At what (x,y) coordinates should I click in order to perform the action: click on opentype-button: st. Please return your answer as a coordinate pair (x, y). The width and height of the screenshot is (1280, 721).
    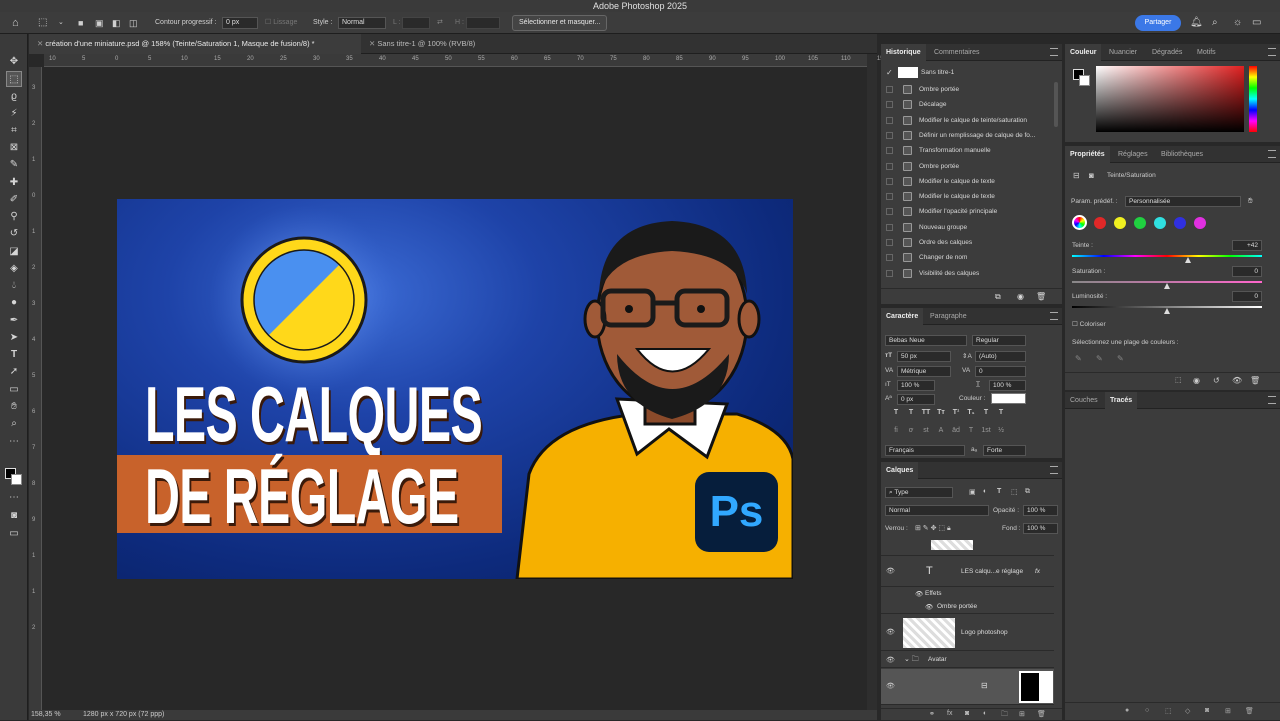
    Looking at the image, I should click on (926, 430).